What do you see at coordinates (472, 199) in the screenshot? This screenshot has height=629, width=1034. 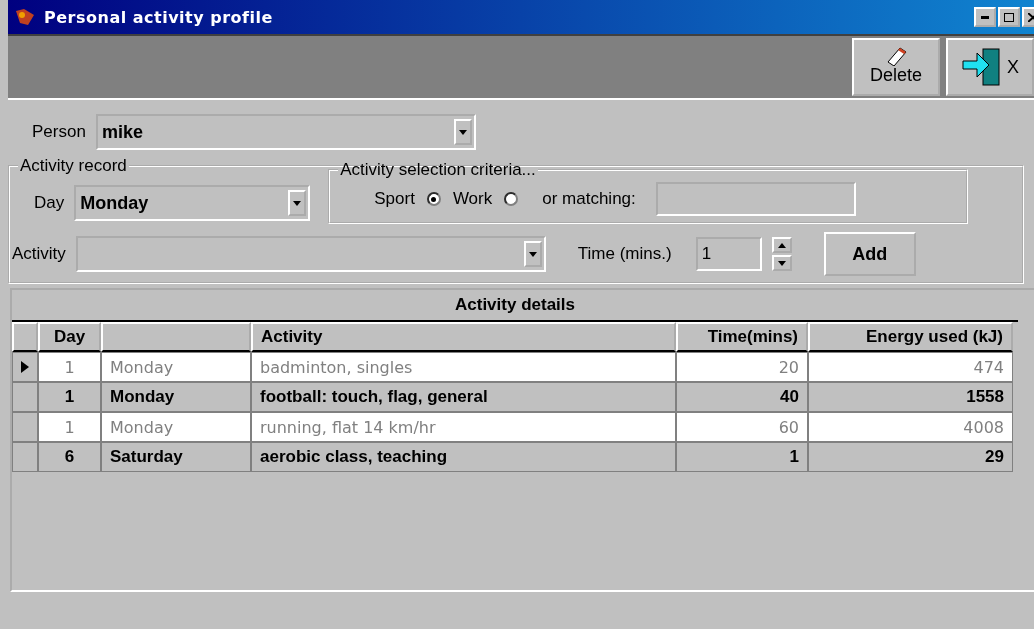 I see `radio-label: Work` at bounding box center [472, 199].